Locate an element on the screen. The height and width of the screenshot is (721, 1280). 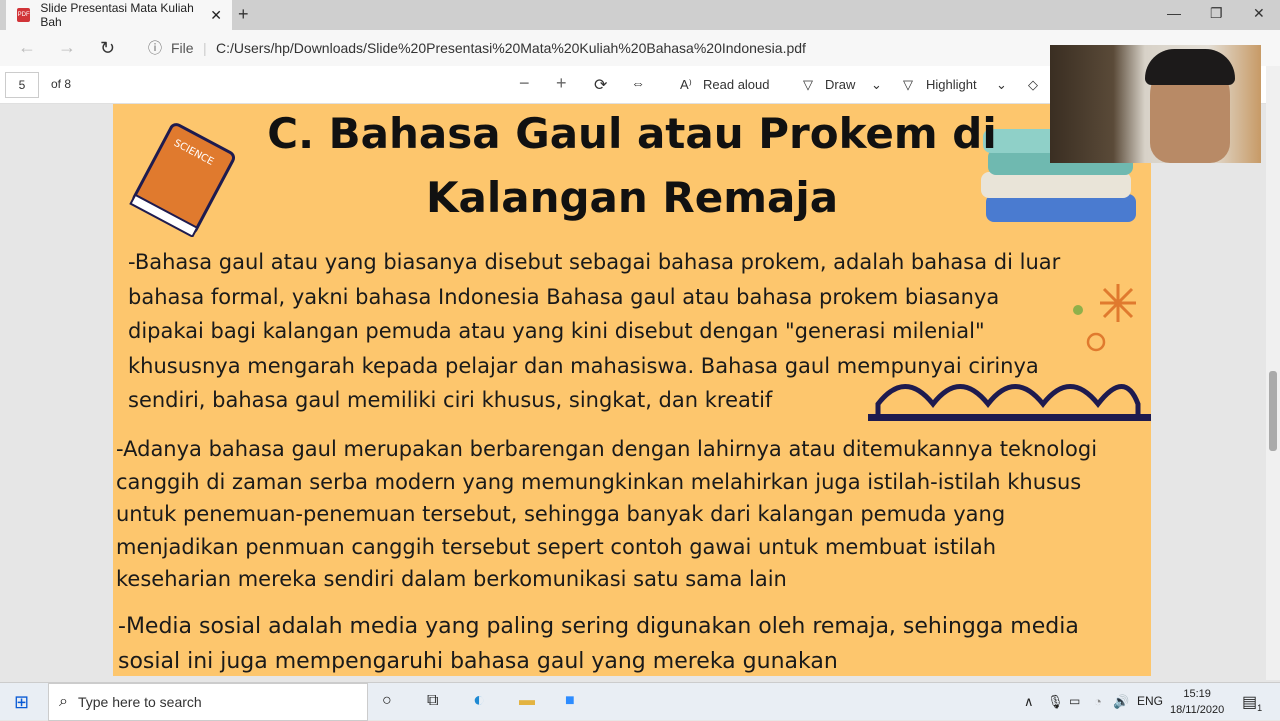
edge-icon: ◐ is located at coordinates (479, 700).